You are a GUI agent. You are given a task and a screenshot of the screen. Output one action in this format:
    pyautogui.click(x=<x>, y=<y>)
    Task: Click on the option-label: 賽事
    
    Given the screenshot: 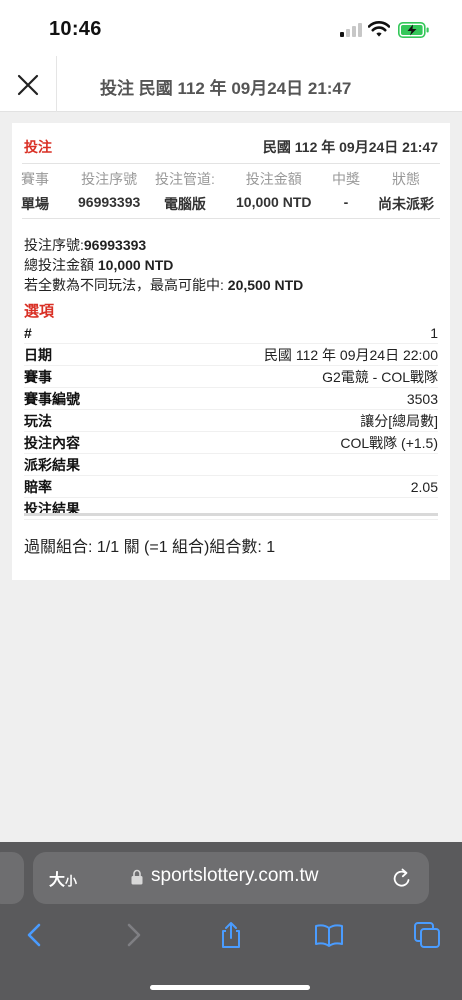 What is the action you would take?
    pyautogui.click(x=38, y=377)
    